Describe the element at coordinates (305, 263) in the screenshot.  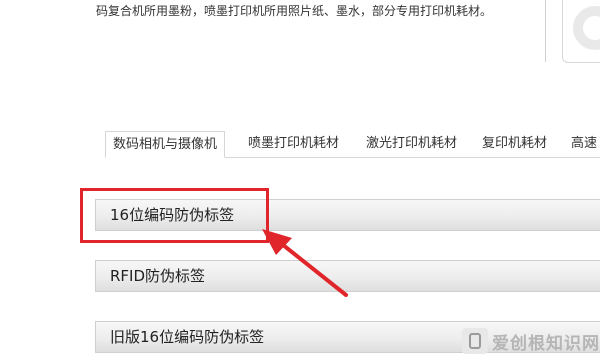
I see `annotation-arrow-icon` at that location.